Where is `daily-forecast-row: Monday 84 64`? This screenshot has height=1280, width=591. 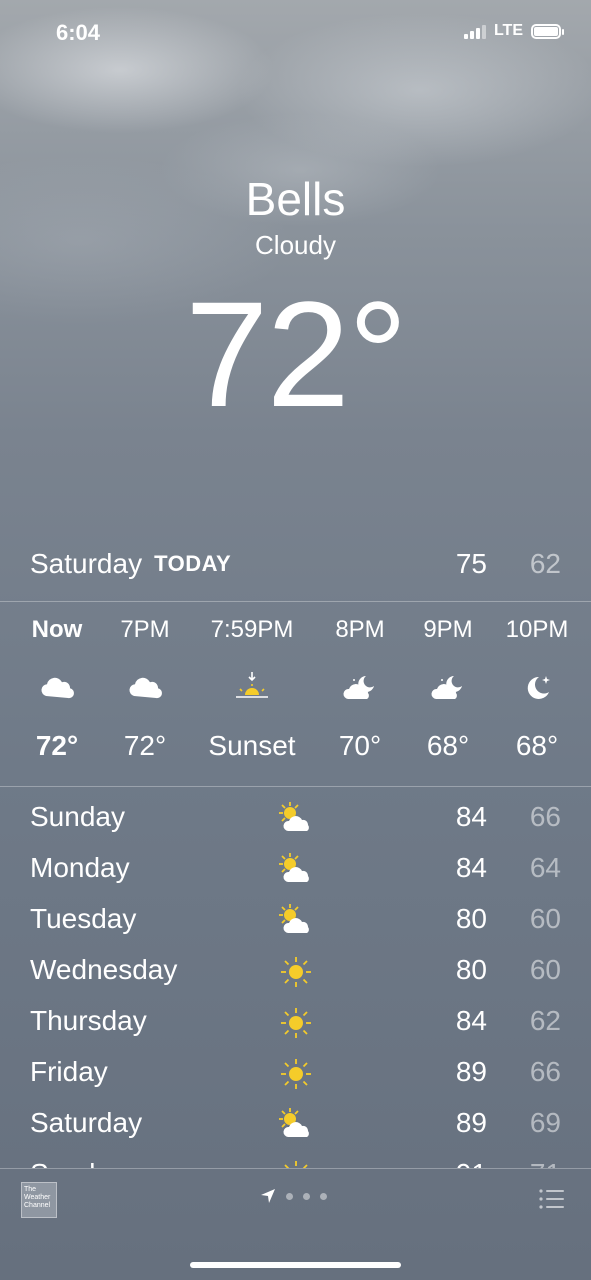
daily-forecast-row: Monday 84 64 is located at coordinates (295, 869).